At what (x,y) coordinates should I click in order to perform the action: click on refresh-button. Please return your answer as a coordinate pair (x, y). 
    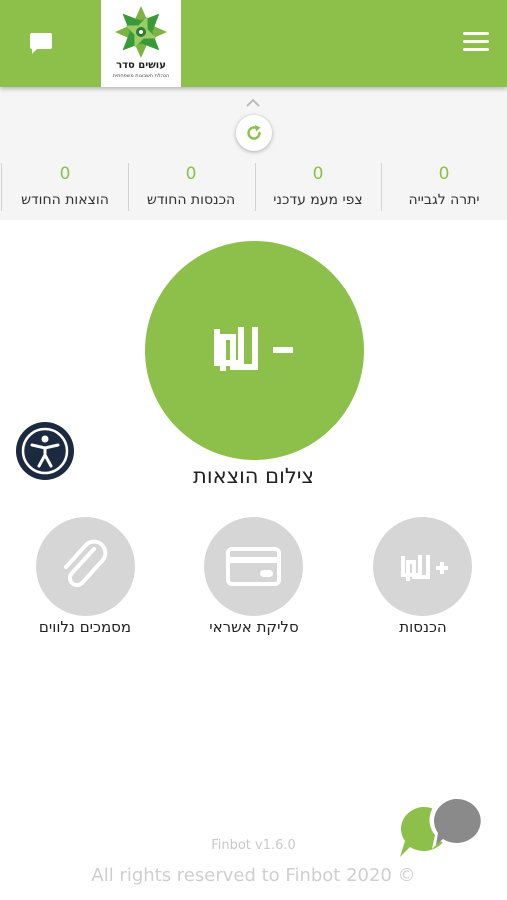
    Looking at the image, I should click on (254, 133).